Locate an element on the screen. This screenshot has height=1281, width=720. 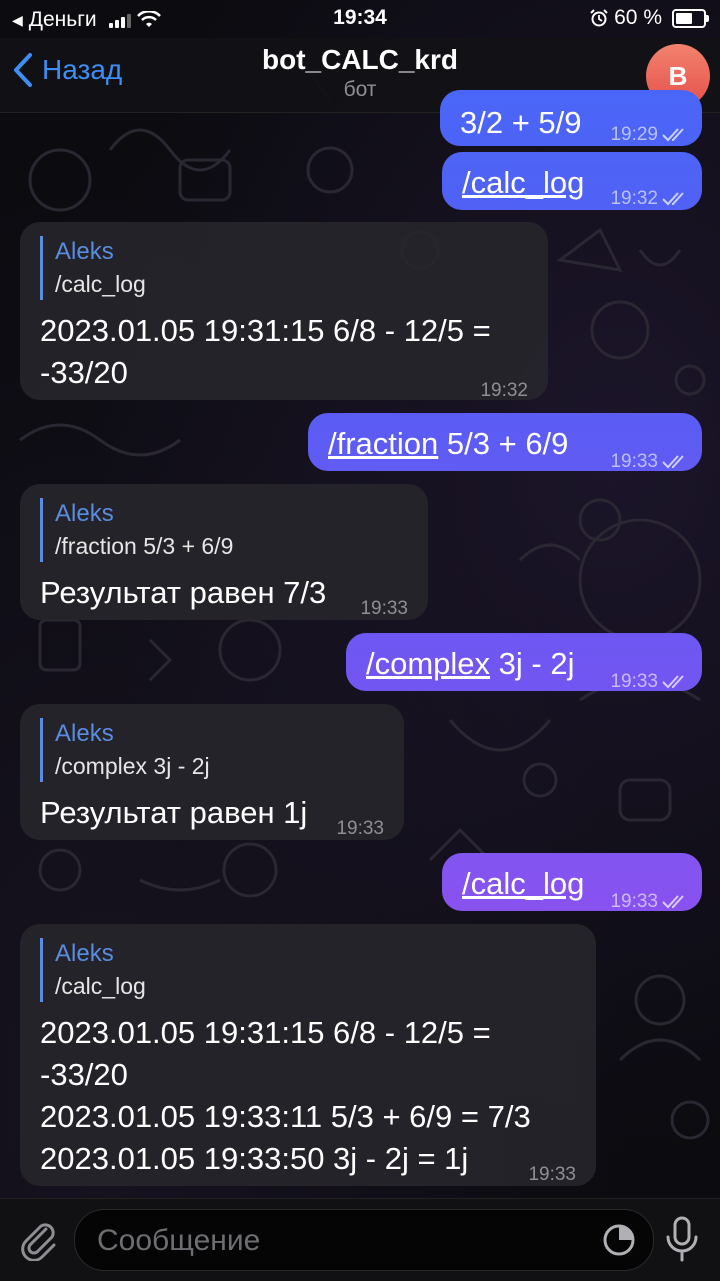
sticker-icon is located at coordinates (619, 1240).